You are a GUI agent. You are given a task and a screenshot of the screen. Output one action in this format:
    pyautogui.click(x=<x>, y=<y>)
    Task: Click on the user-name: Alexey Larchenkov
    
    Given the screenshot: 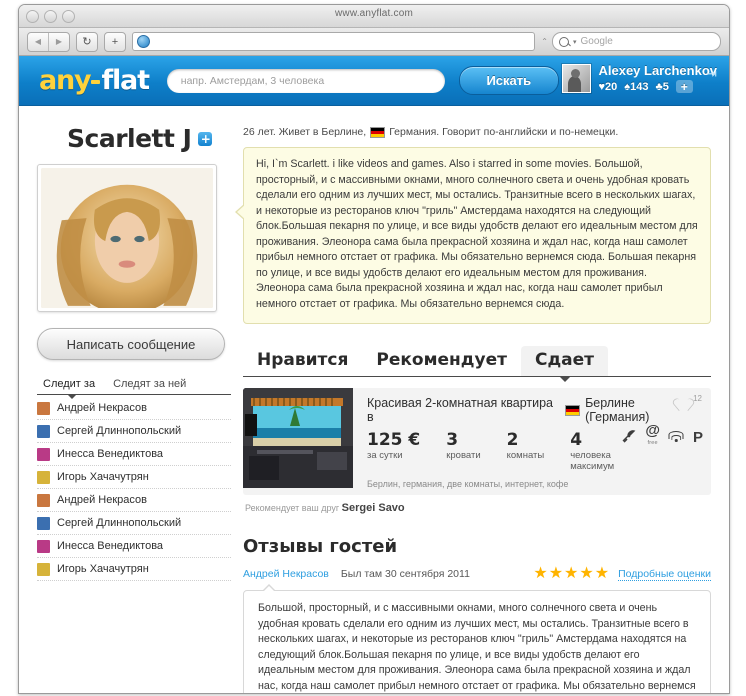 What is the action you would take?
    pyautogui.click(x=657, y=70)
    